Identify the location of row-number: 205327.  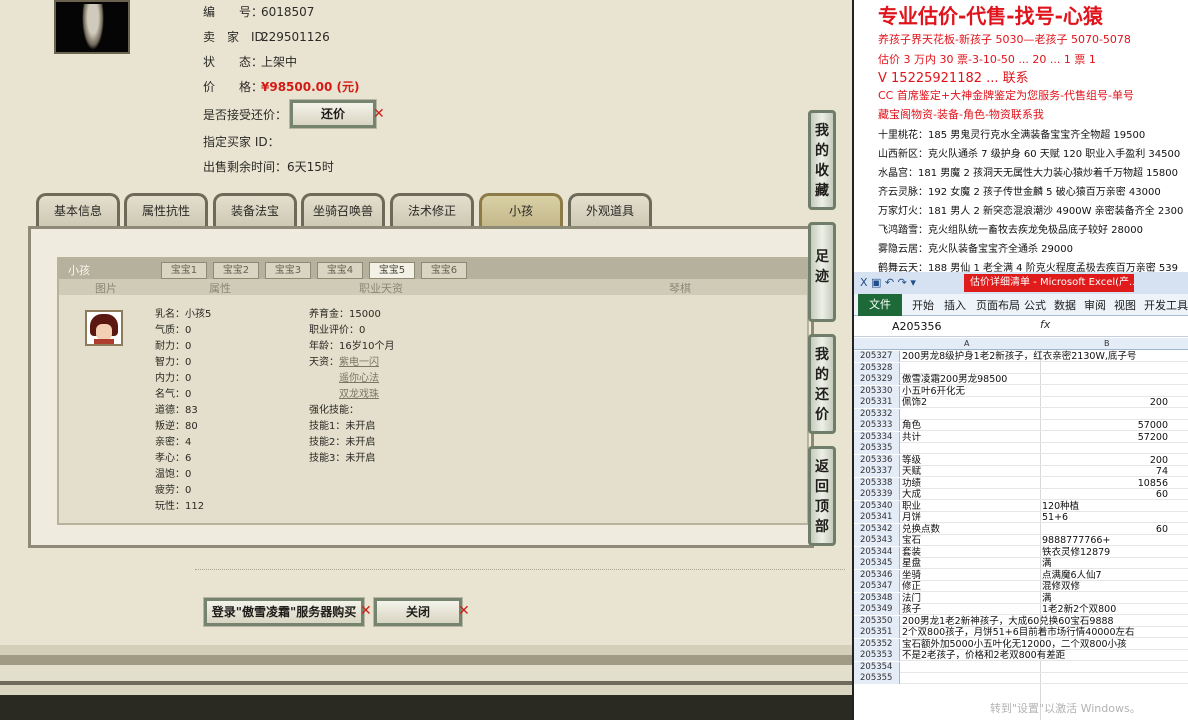
(877, 356).